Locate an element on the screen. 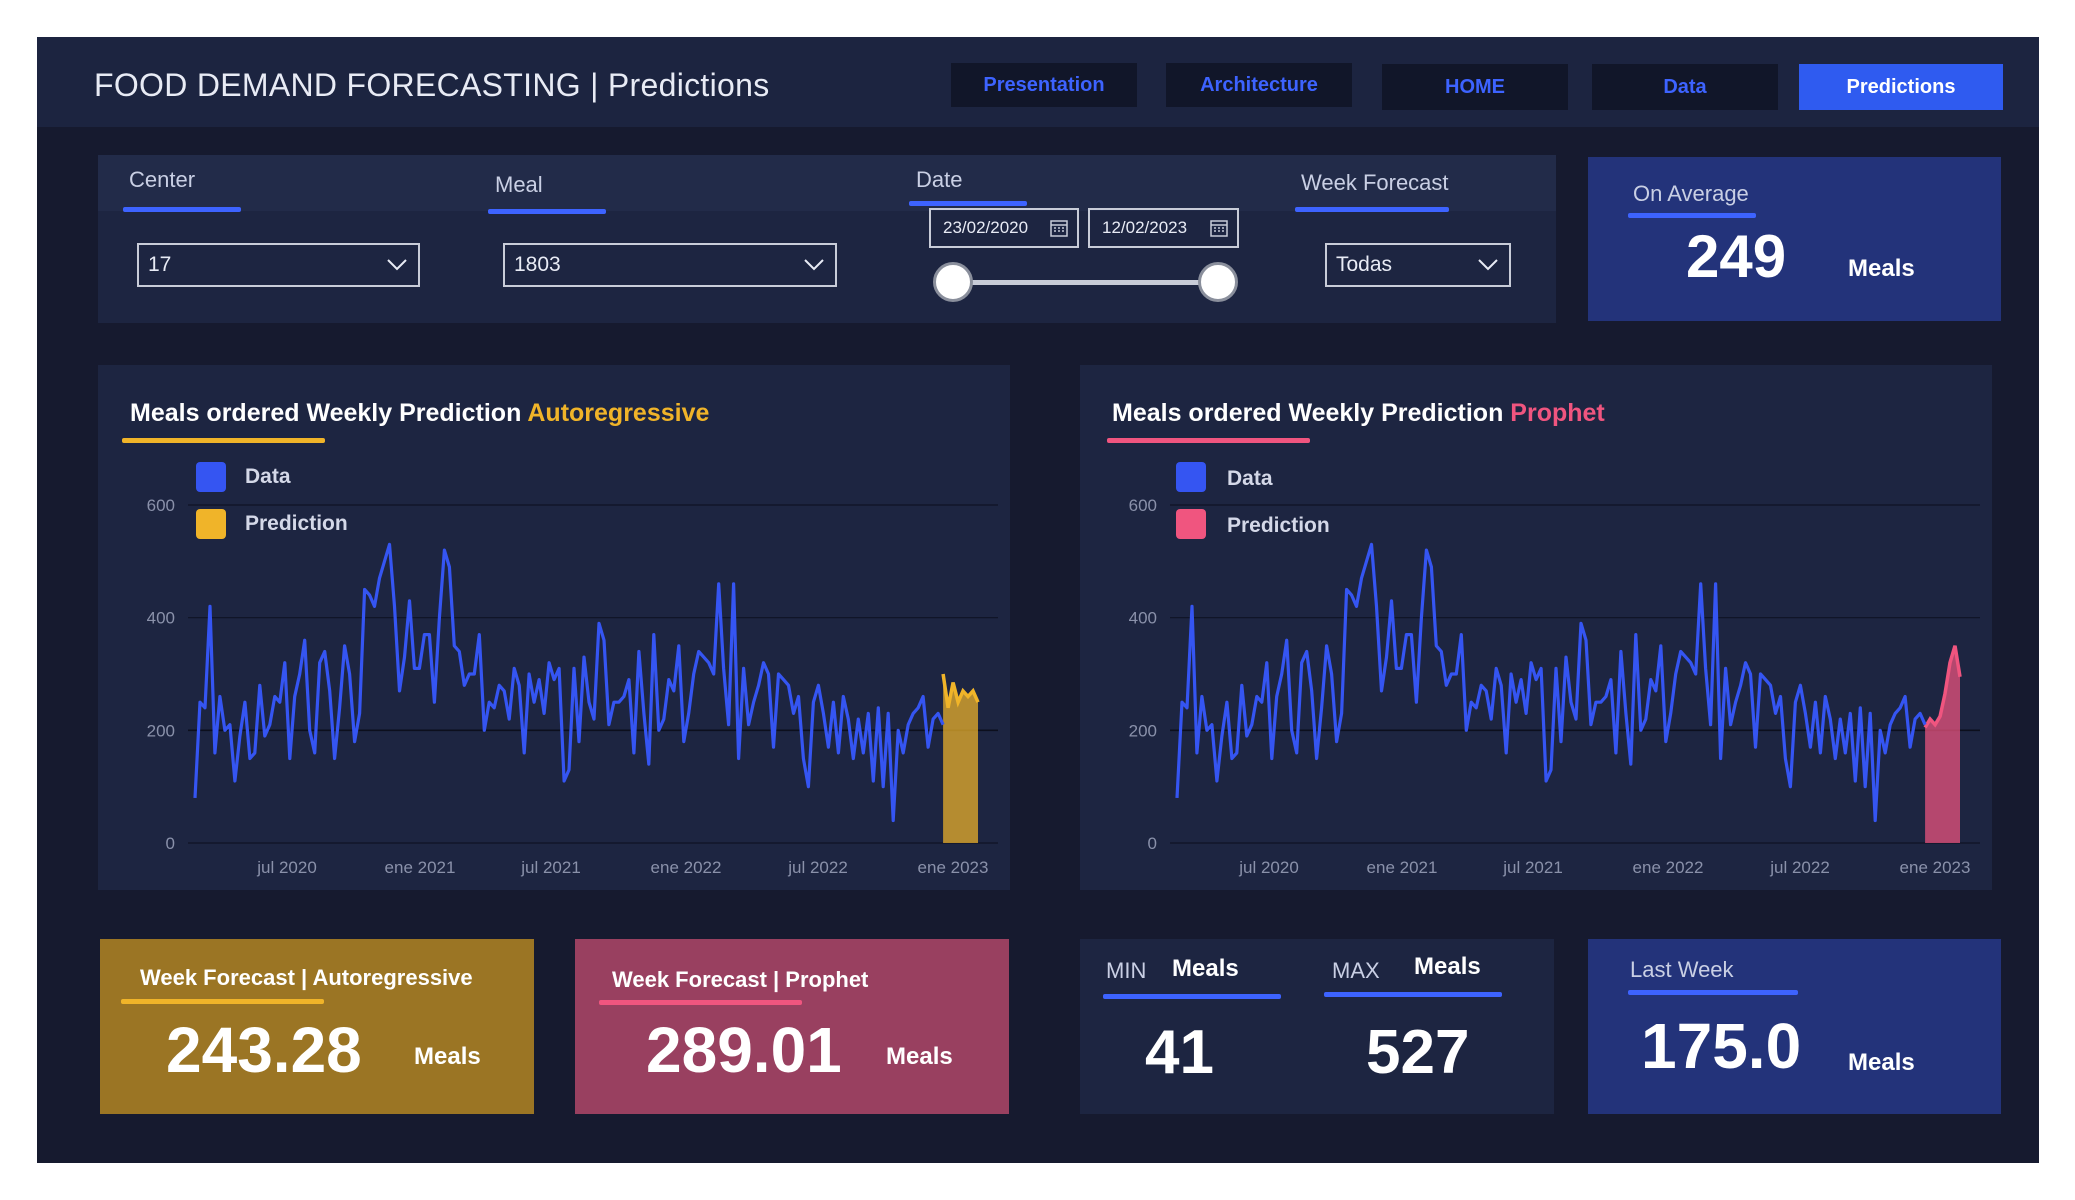  week-forecast-ar-title: Week Forecast | Autoregressive is located at coordinates (306, 977).